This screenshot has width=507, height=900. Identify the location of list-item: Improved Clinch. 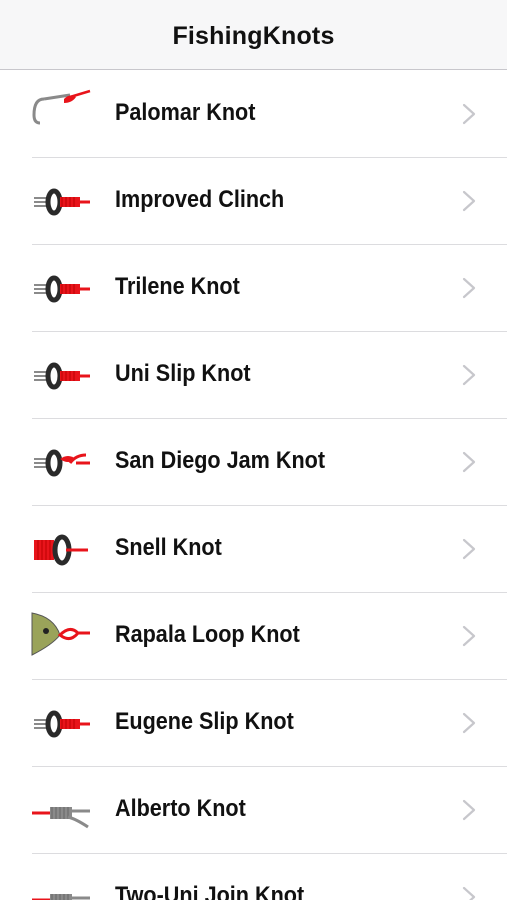
(253, 201).